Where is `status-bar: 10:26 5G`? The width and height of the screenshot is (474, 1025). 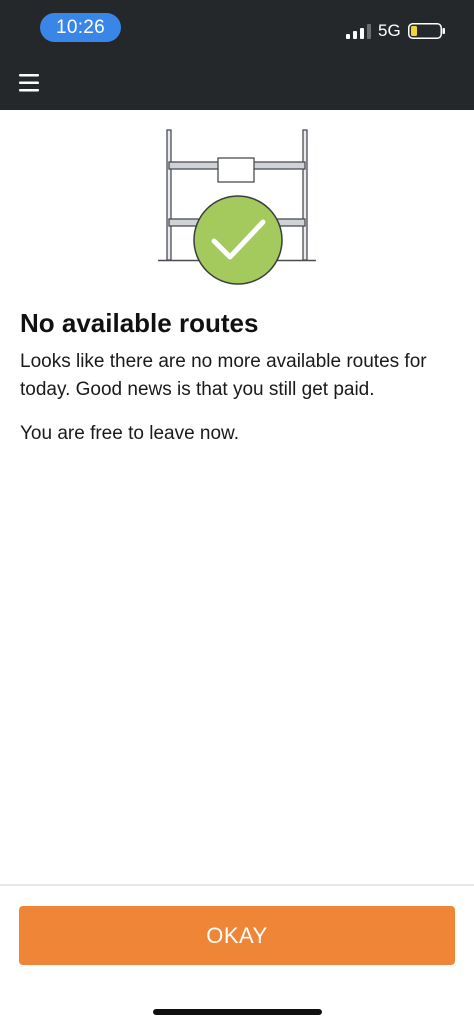 status-bar: 10:26 5G is located at coordinates (237, 28).